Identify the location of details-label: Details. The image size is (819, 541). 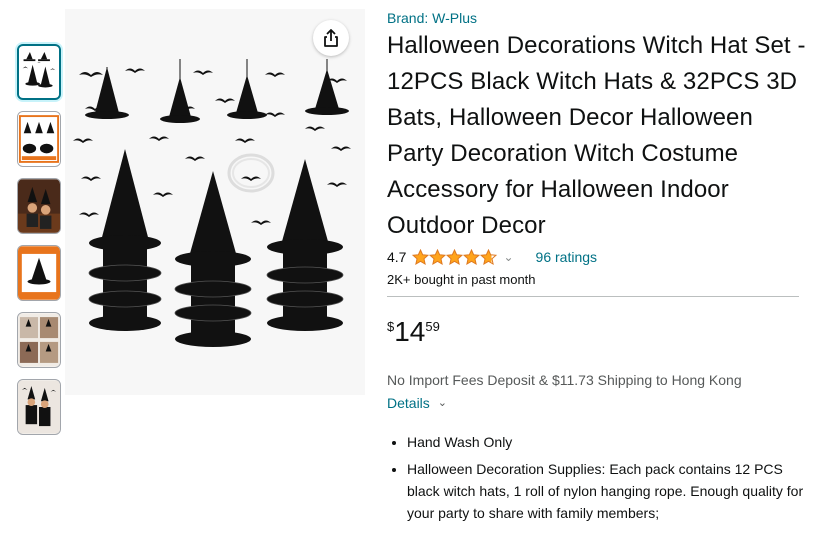
(408, 403).